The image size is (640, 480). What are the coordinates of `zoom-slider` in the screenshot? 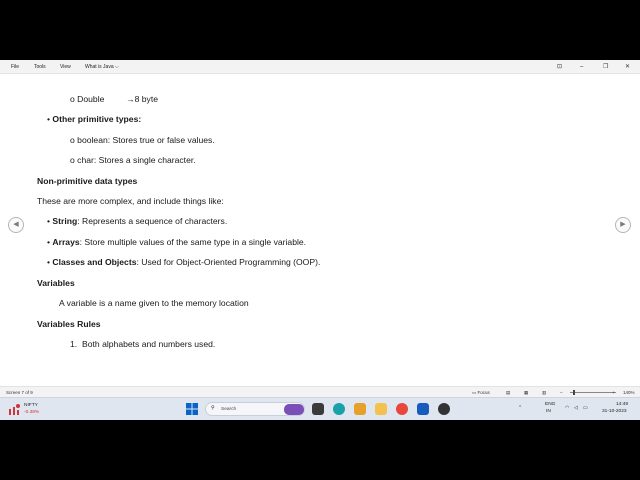 It's located at (593, 392).